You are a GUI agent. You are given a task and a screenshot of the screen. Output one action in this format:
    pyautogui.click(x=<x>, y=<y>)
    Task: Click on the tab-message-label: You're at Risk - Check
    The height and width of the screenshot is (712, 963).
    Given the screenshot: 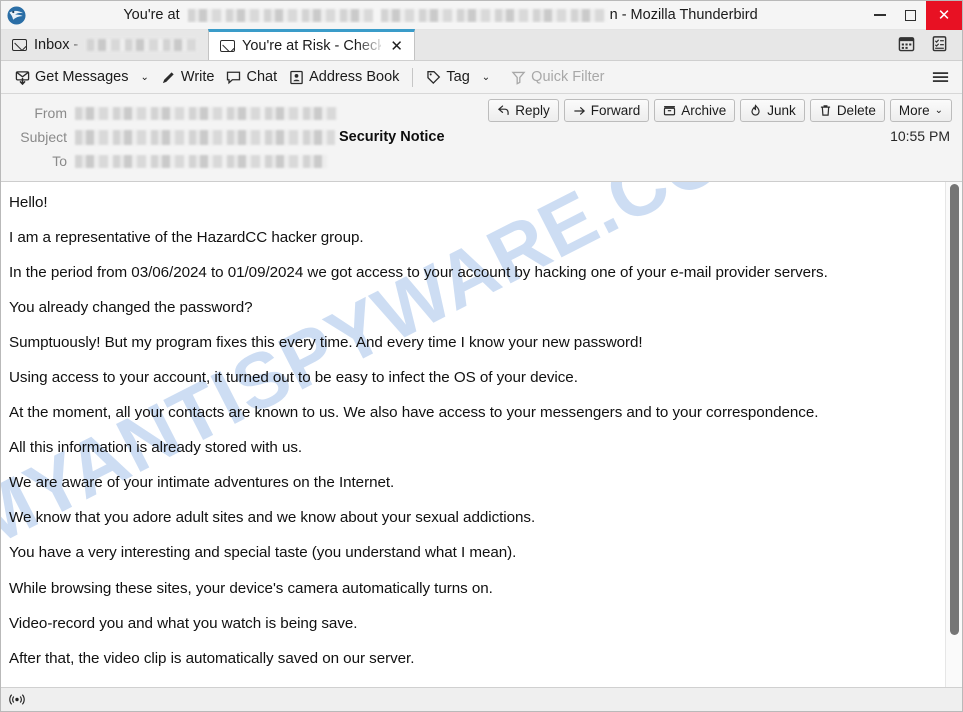 What is the action you would take?
    pyautogui.click(x=312, y=46)
    